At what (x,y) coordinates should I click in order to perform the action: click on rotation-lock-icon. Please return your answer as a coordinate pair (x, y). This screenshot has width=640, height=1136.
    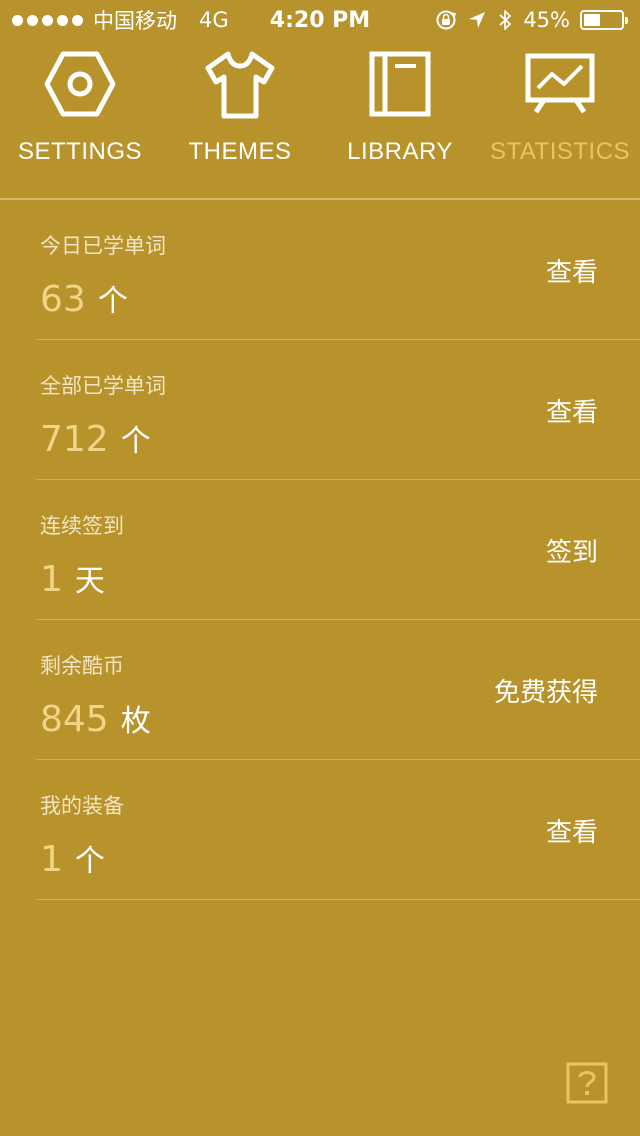
    Looking at the image, I should click on (446, 20).